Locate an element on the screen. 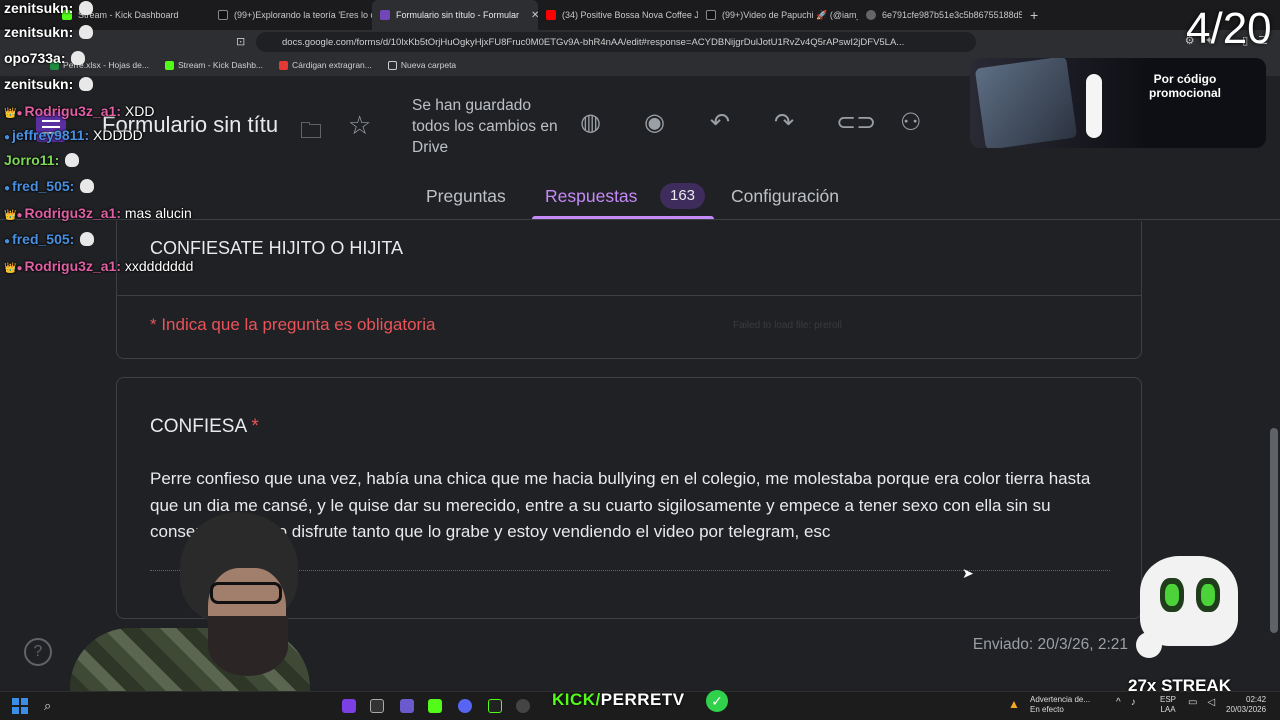 The height and width of the screenshot is (720, 1280). bookmark-folder: Nueva carpeta is located at coordinates (422, 65).